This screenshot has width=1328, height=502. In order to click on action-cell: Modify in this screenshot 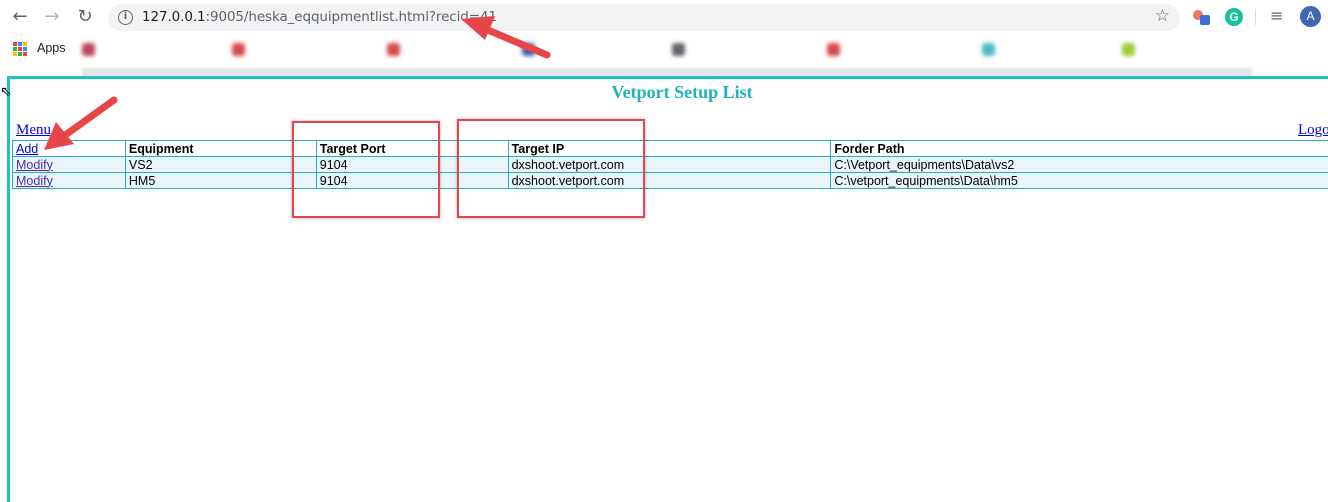, I will do `click(69, 180)`.